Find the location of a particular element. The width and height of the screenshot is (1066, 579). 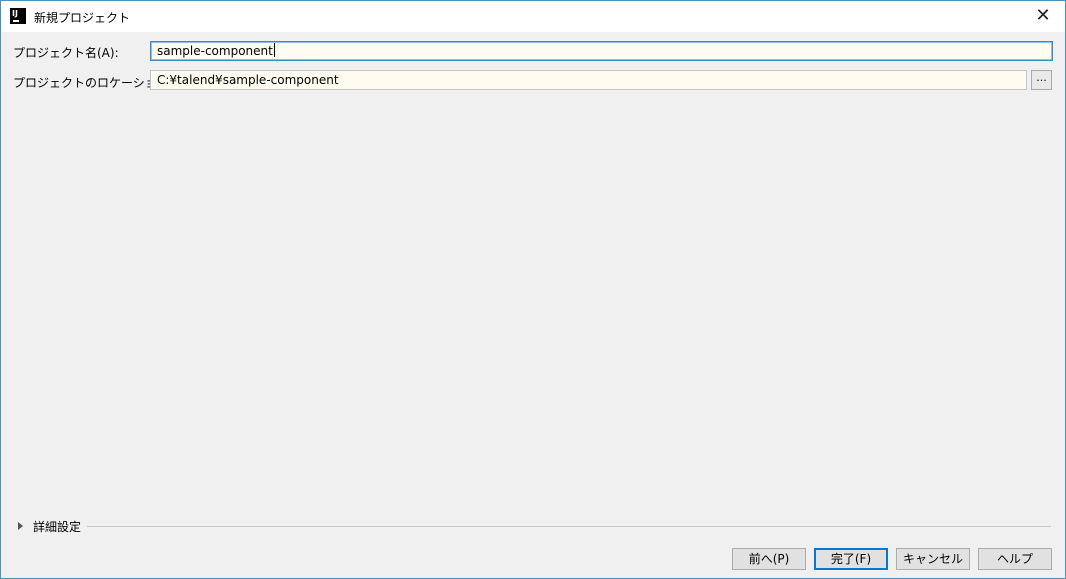

advanced-settings-label: 詳細設定 is located at coordinates (57, 526).